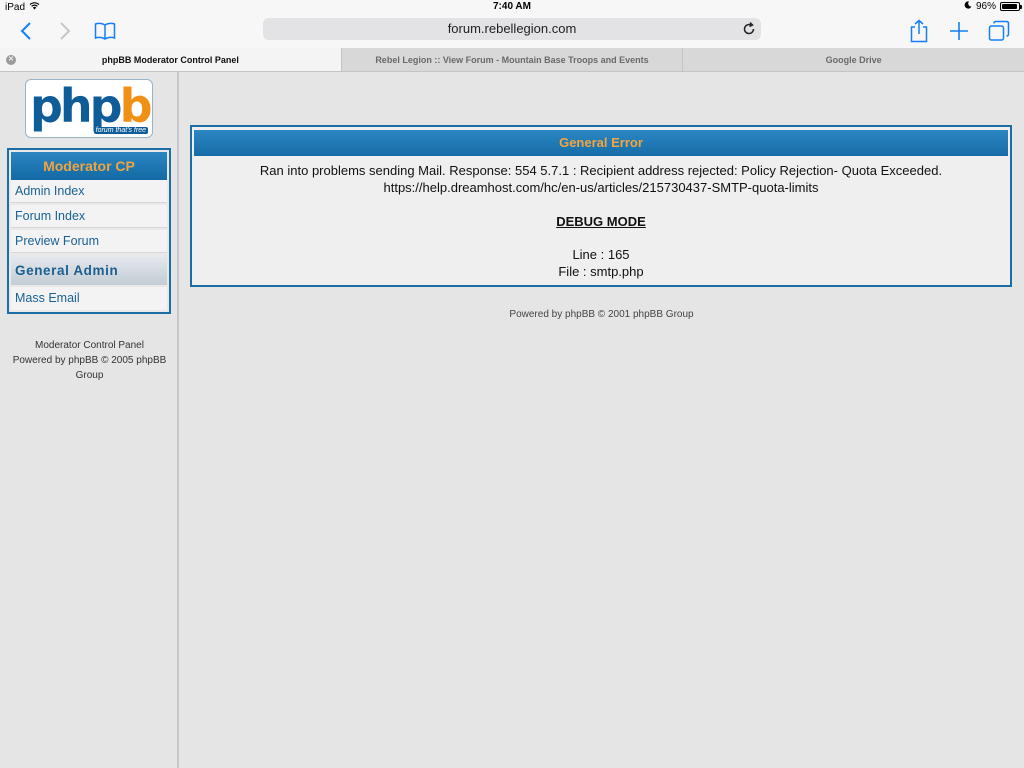  Describe the element at coordinates (89, 298) in the screenshot. I see `sidebar-item-mass-email: Mass Email` at that location.